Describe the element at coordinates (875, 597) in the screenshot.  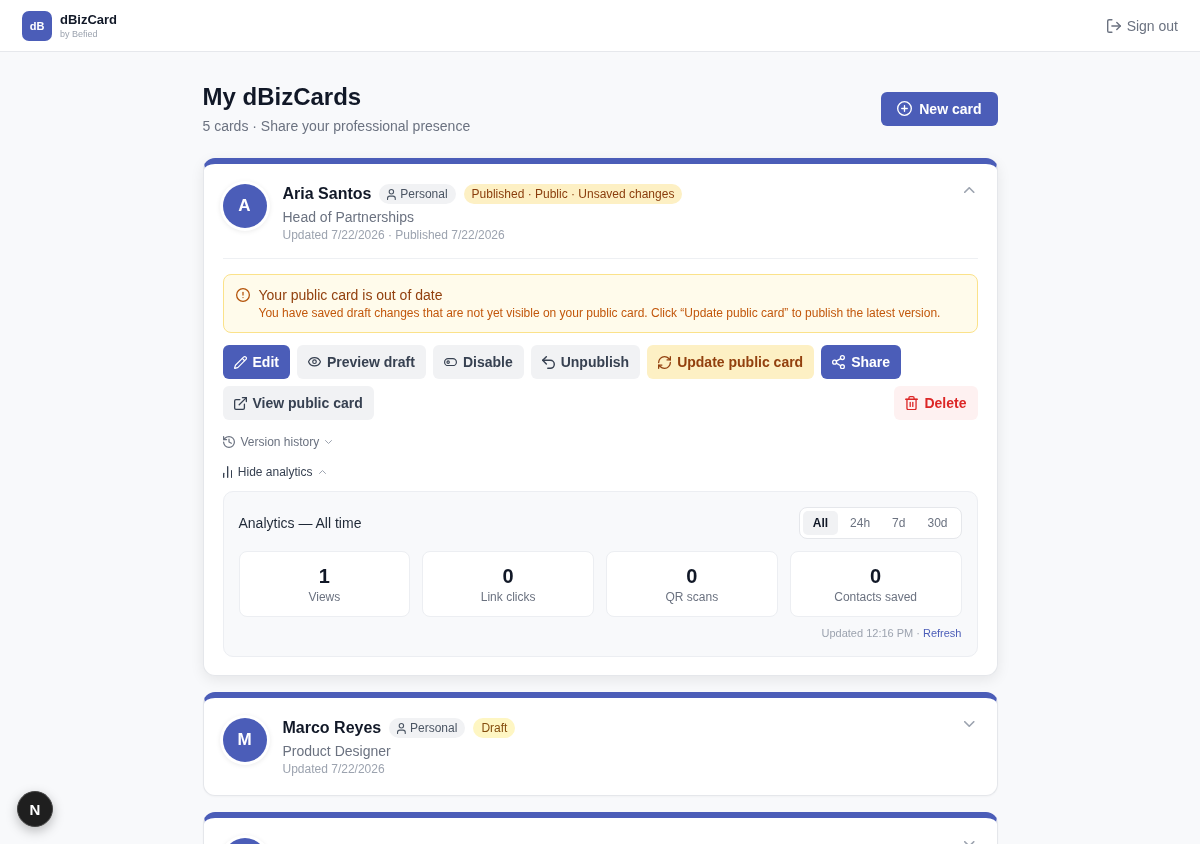
I see `stat-label: Contacts saved` at that location.